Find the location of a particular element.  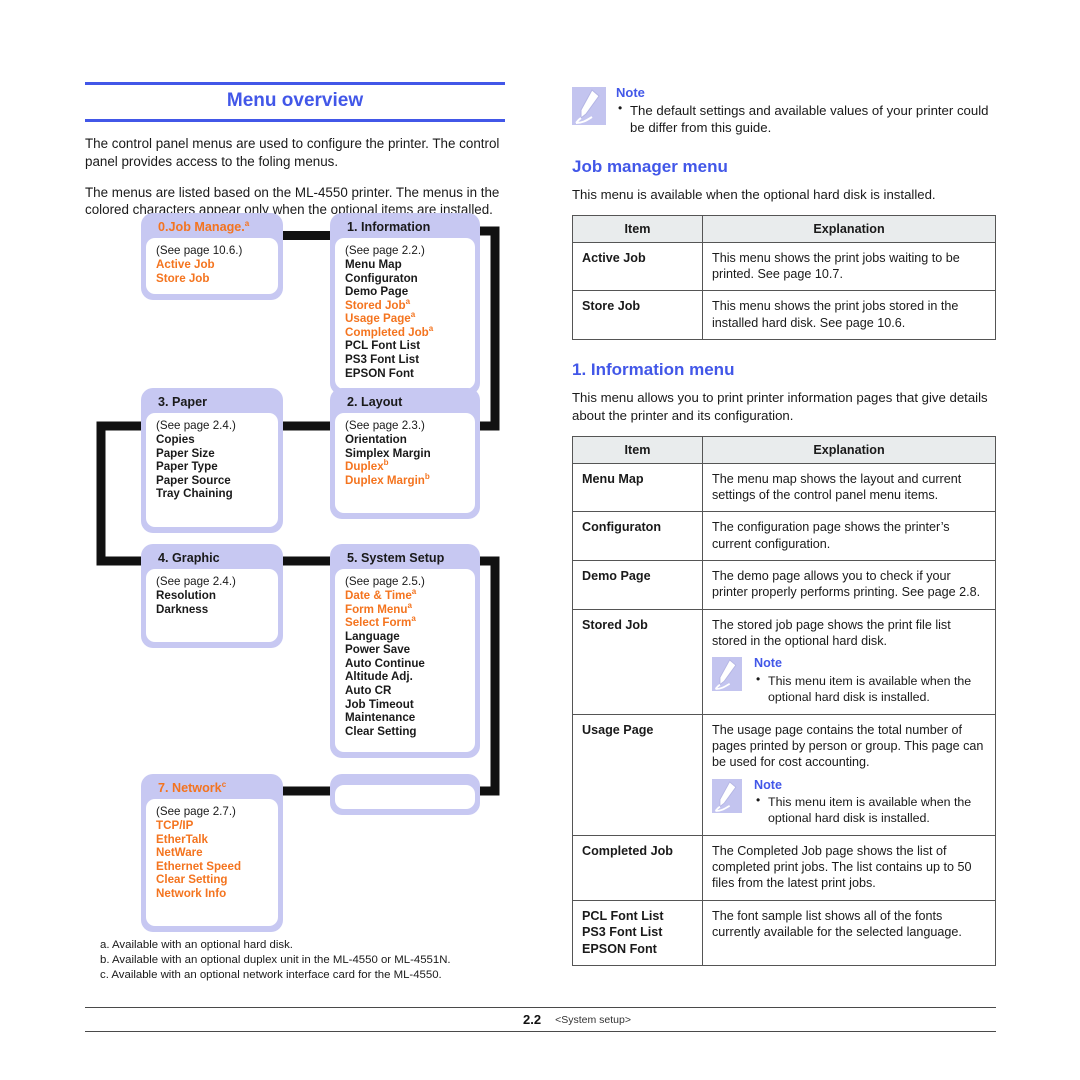

flow-node-title: 2. Layout is located at coordinates (375, 402).